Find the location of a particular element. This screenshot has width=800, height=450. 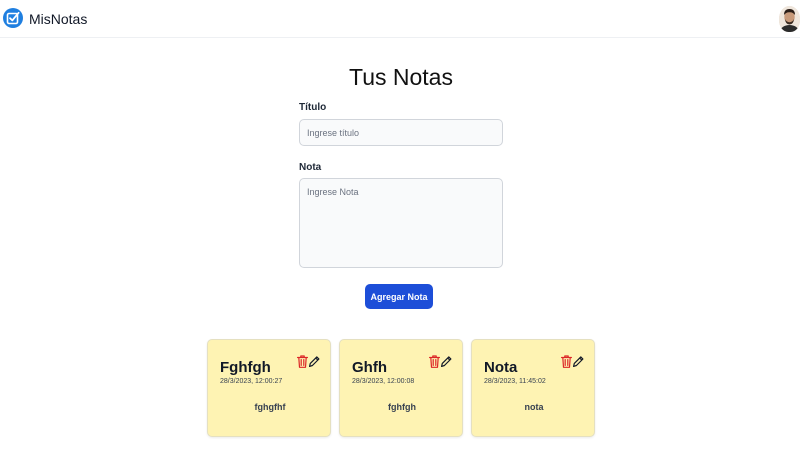

checkbox-icon is located at coordinates (13, 18).